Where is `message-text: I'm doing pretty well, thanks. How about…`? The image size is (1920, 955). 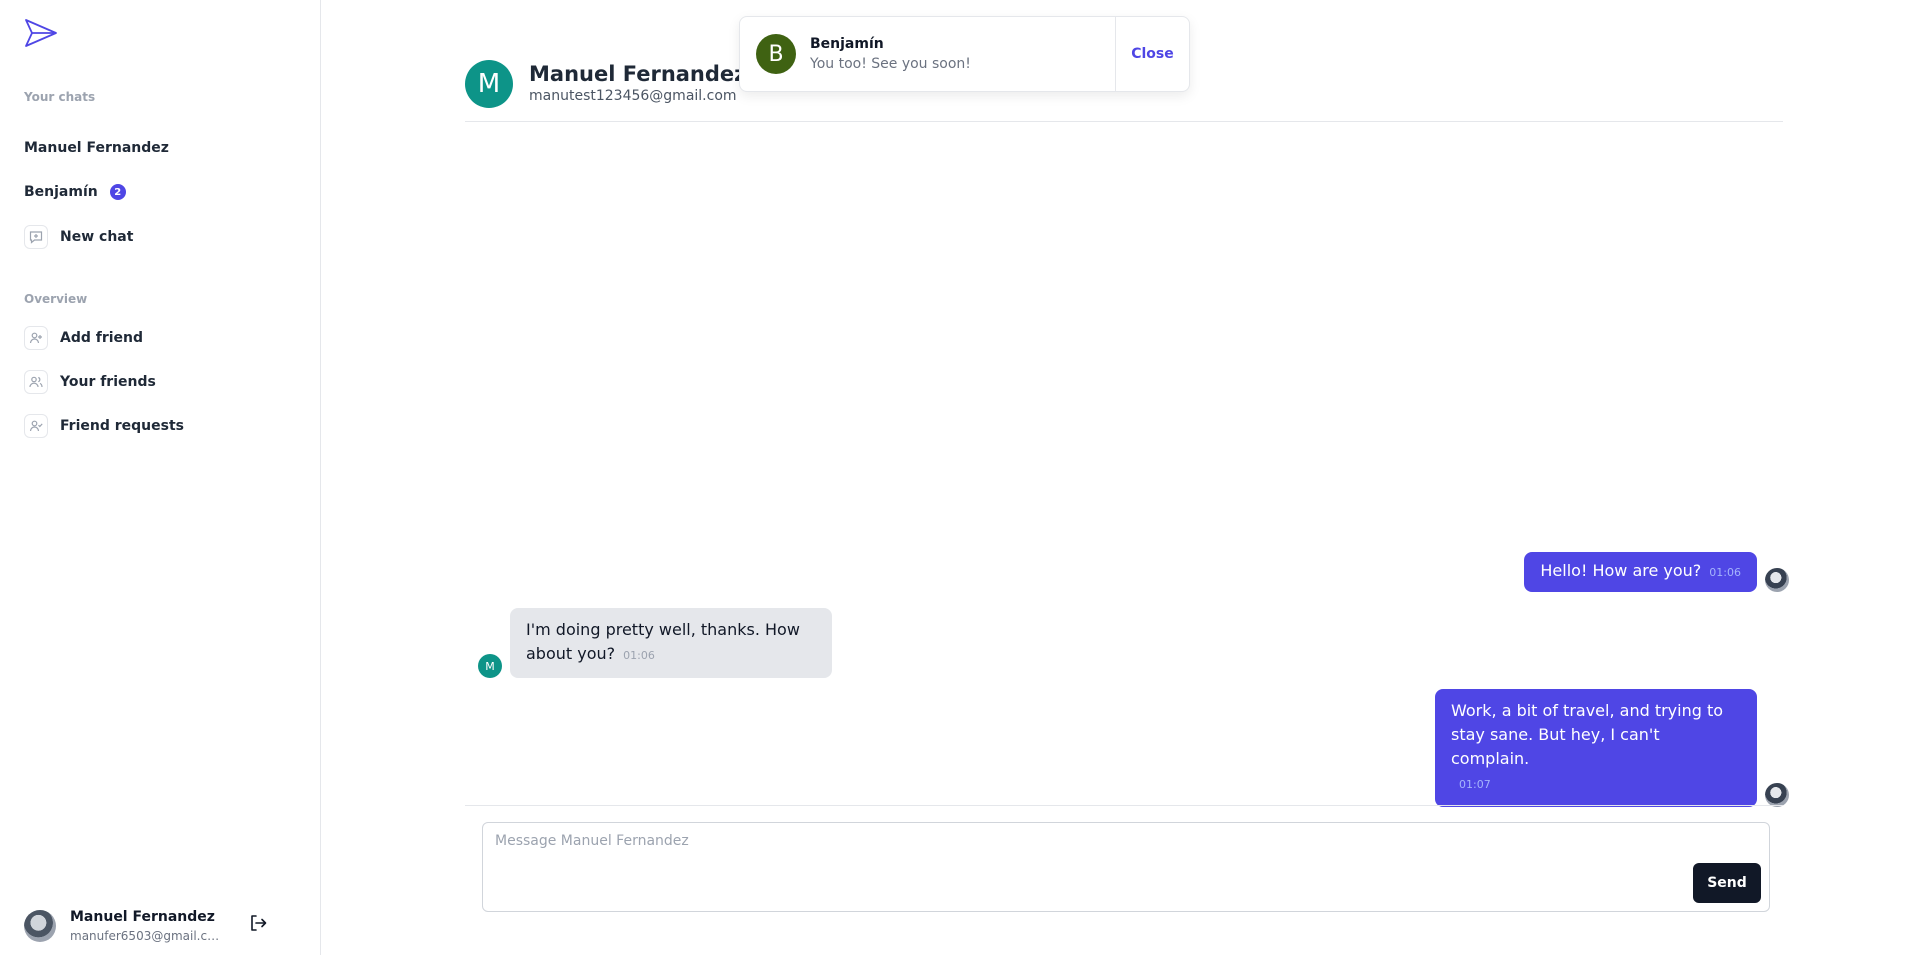 message-text: I'm doing pretty well, thanks. How about… is located at coordinates (663, 641).